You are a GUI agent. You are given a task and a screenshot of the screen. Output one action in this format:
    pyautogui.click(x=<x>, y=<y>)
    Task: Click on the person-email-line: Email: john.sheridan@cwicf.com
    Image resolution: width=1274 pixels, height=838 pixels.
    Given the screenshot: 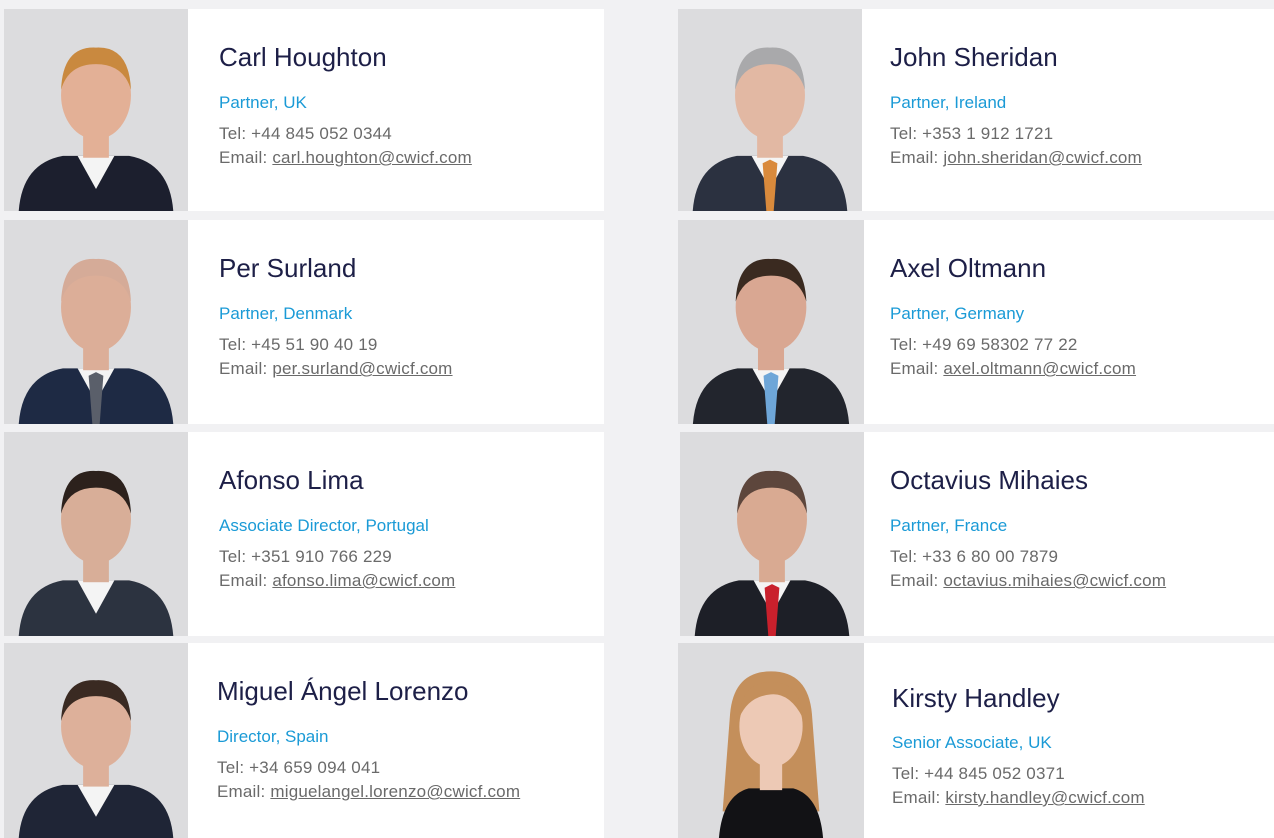 What is the action you would take?
    pyautogui.click(x=1016, y=158)
    